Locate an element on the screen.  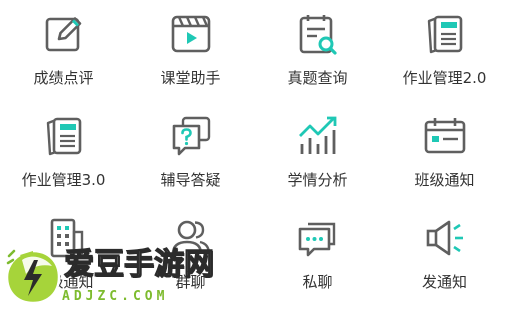
menu-item-send-notice: 发通知 is located at coordinates (444, 256).